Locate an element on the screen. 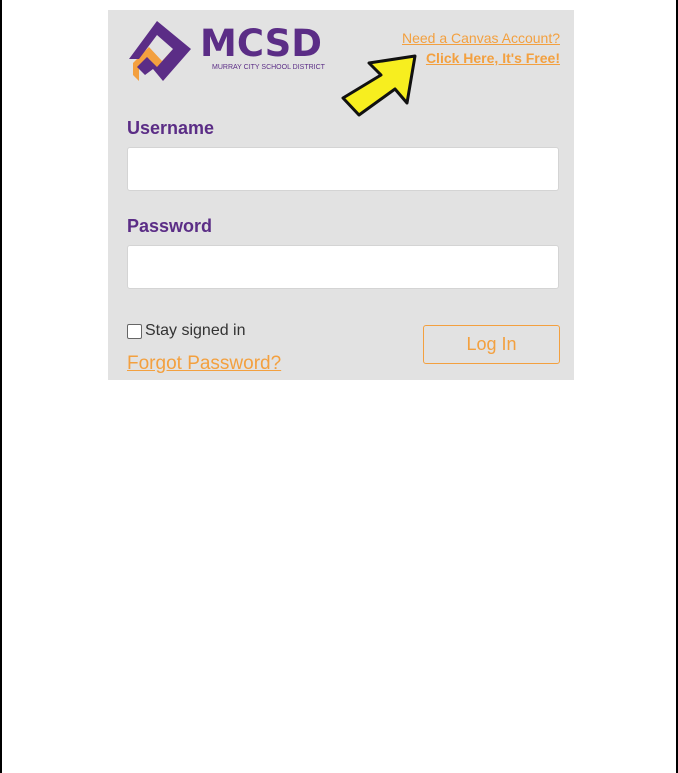 This screenshot has height=773, width=678. stay-signed-in-checkbox is located at coordinates (134, 331).